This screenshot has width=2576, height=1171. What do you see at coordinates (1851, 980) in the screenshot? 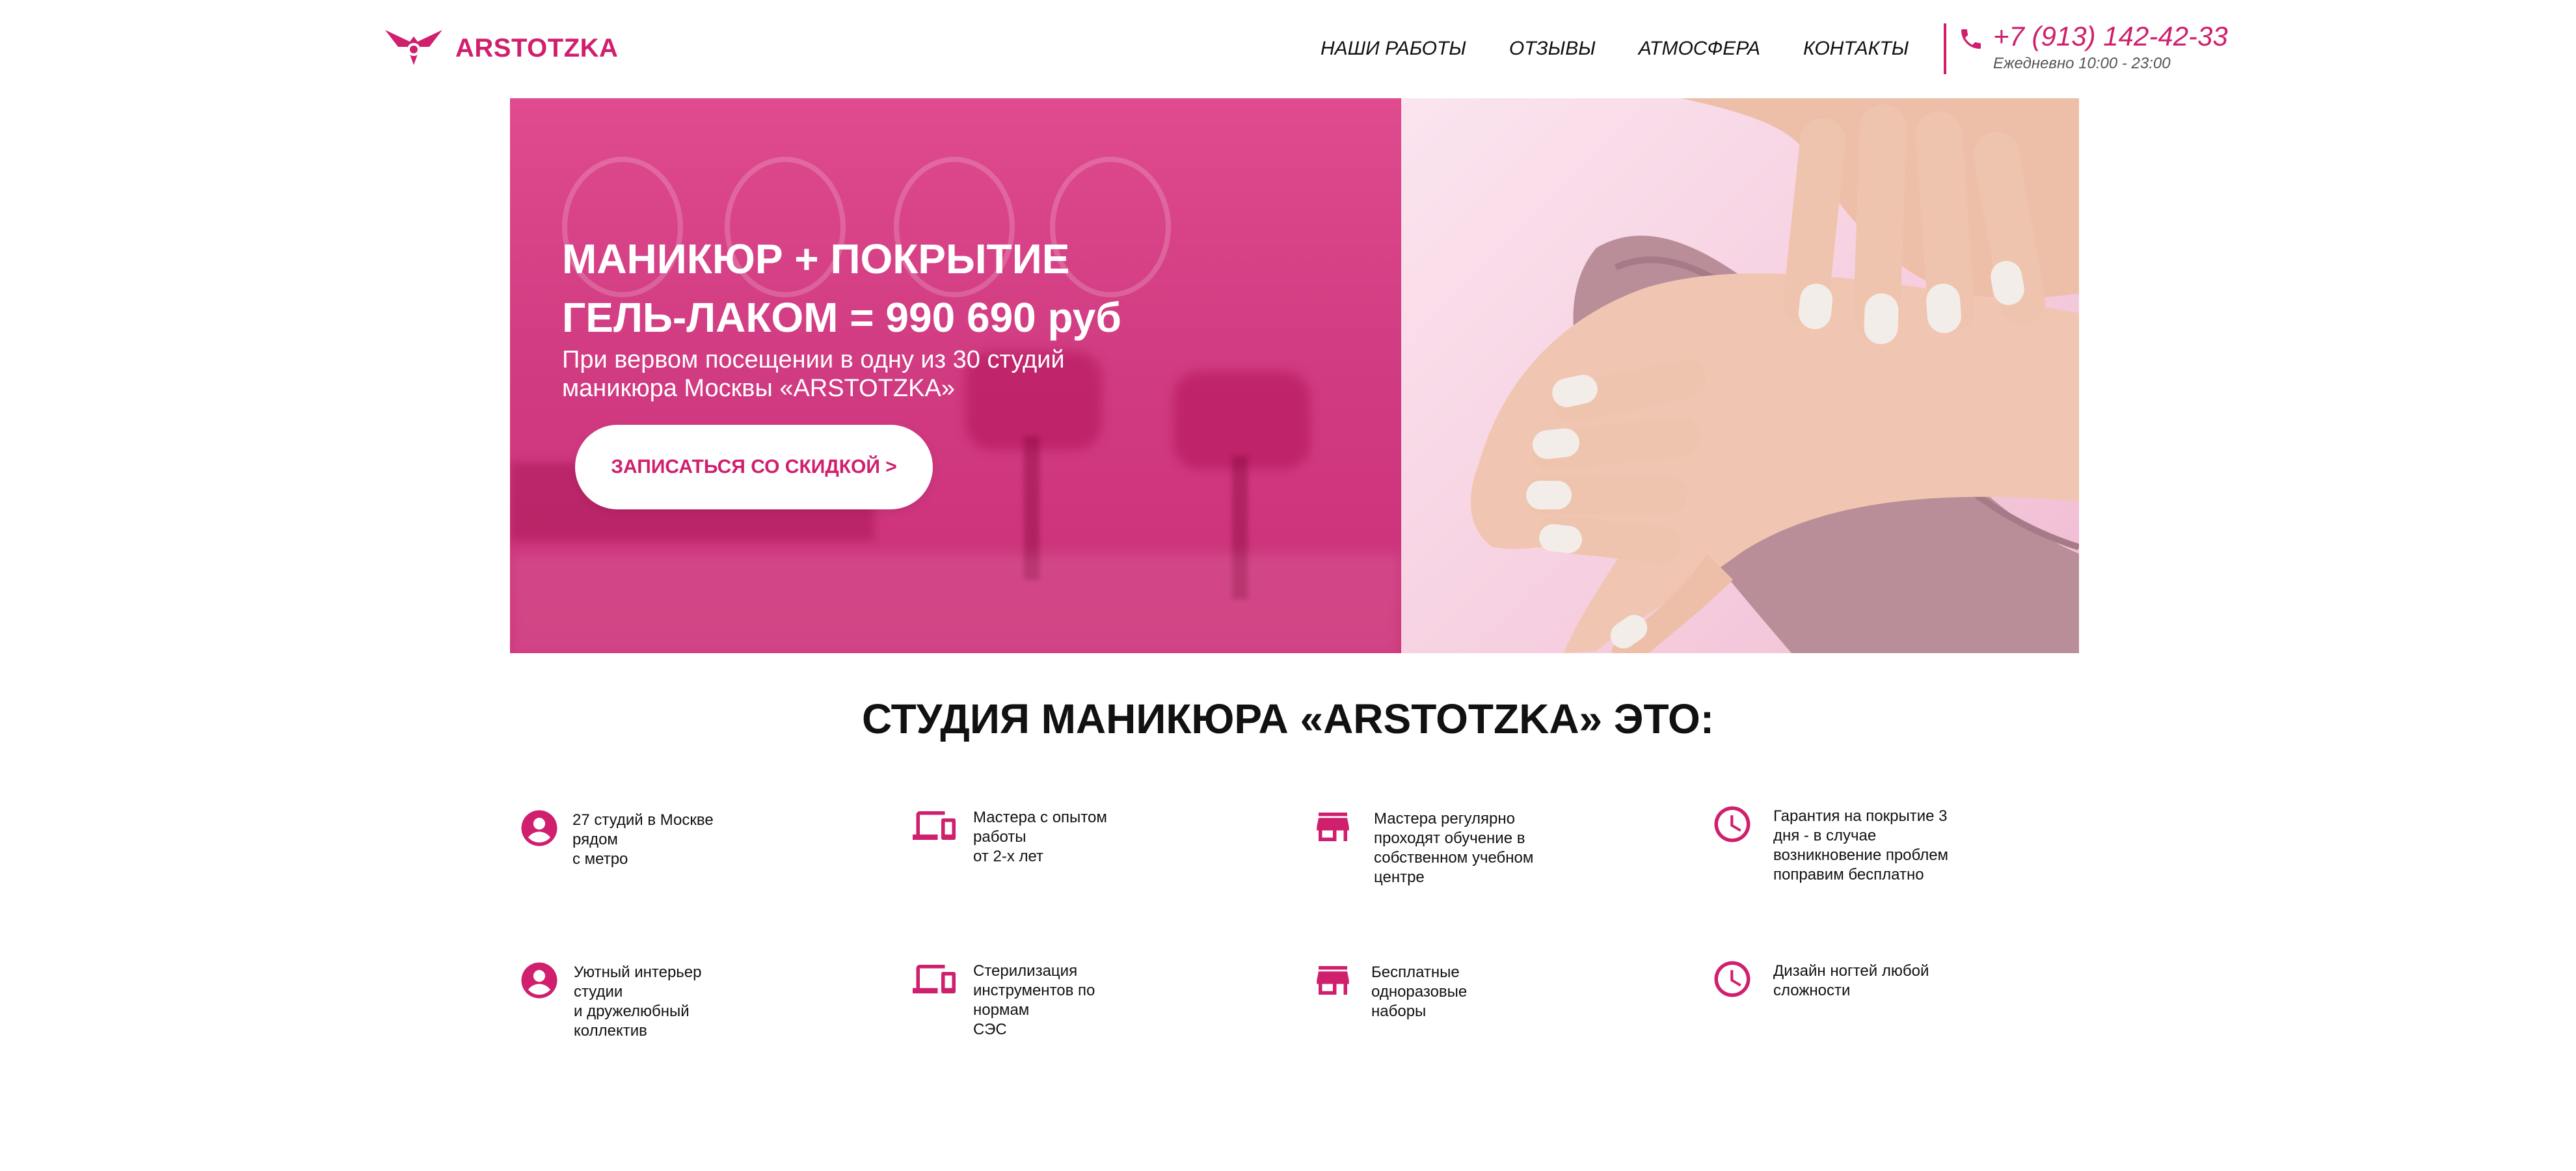
I see `feature-text: Дизайн ногтей любой сложности` at bounding box center [1851, 980].